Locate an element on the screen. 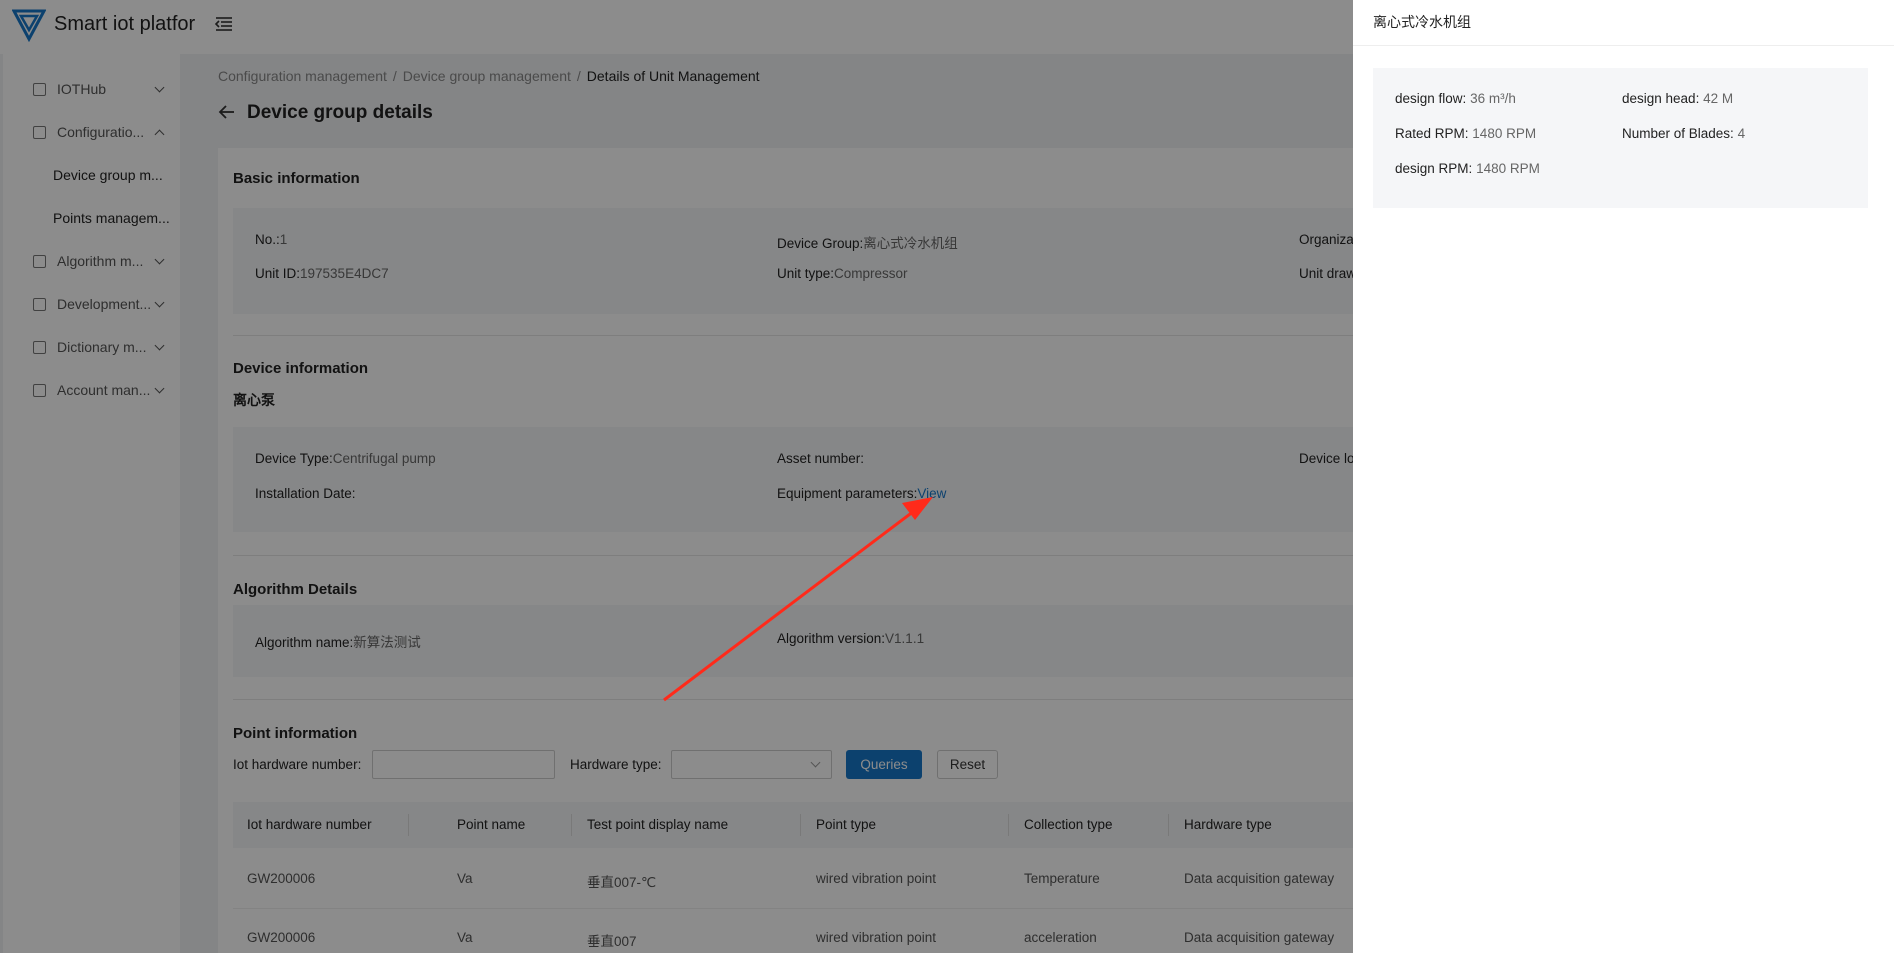 The image size is (1894, 953). param-value: 36 m³/h is located at coordinates (1493, 98).